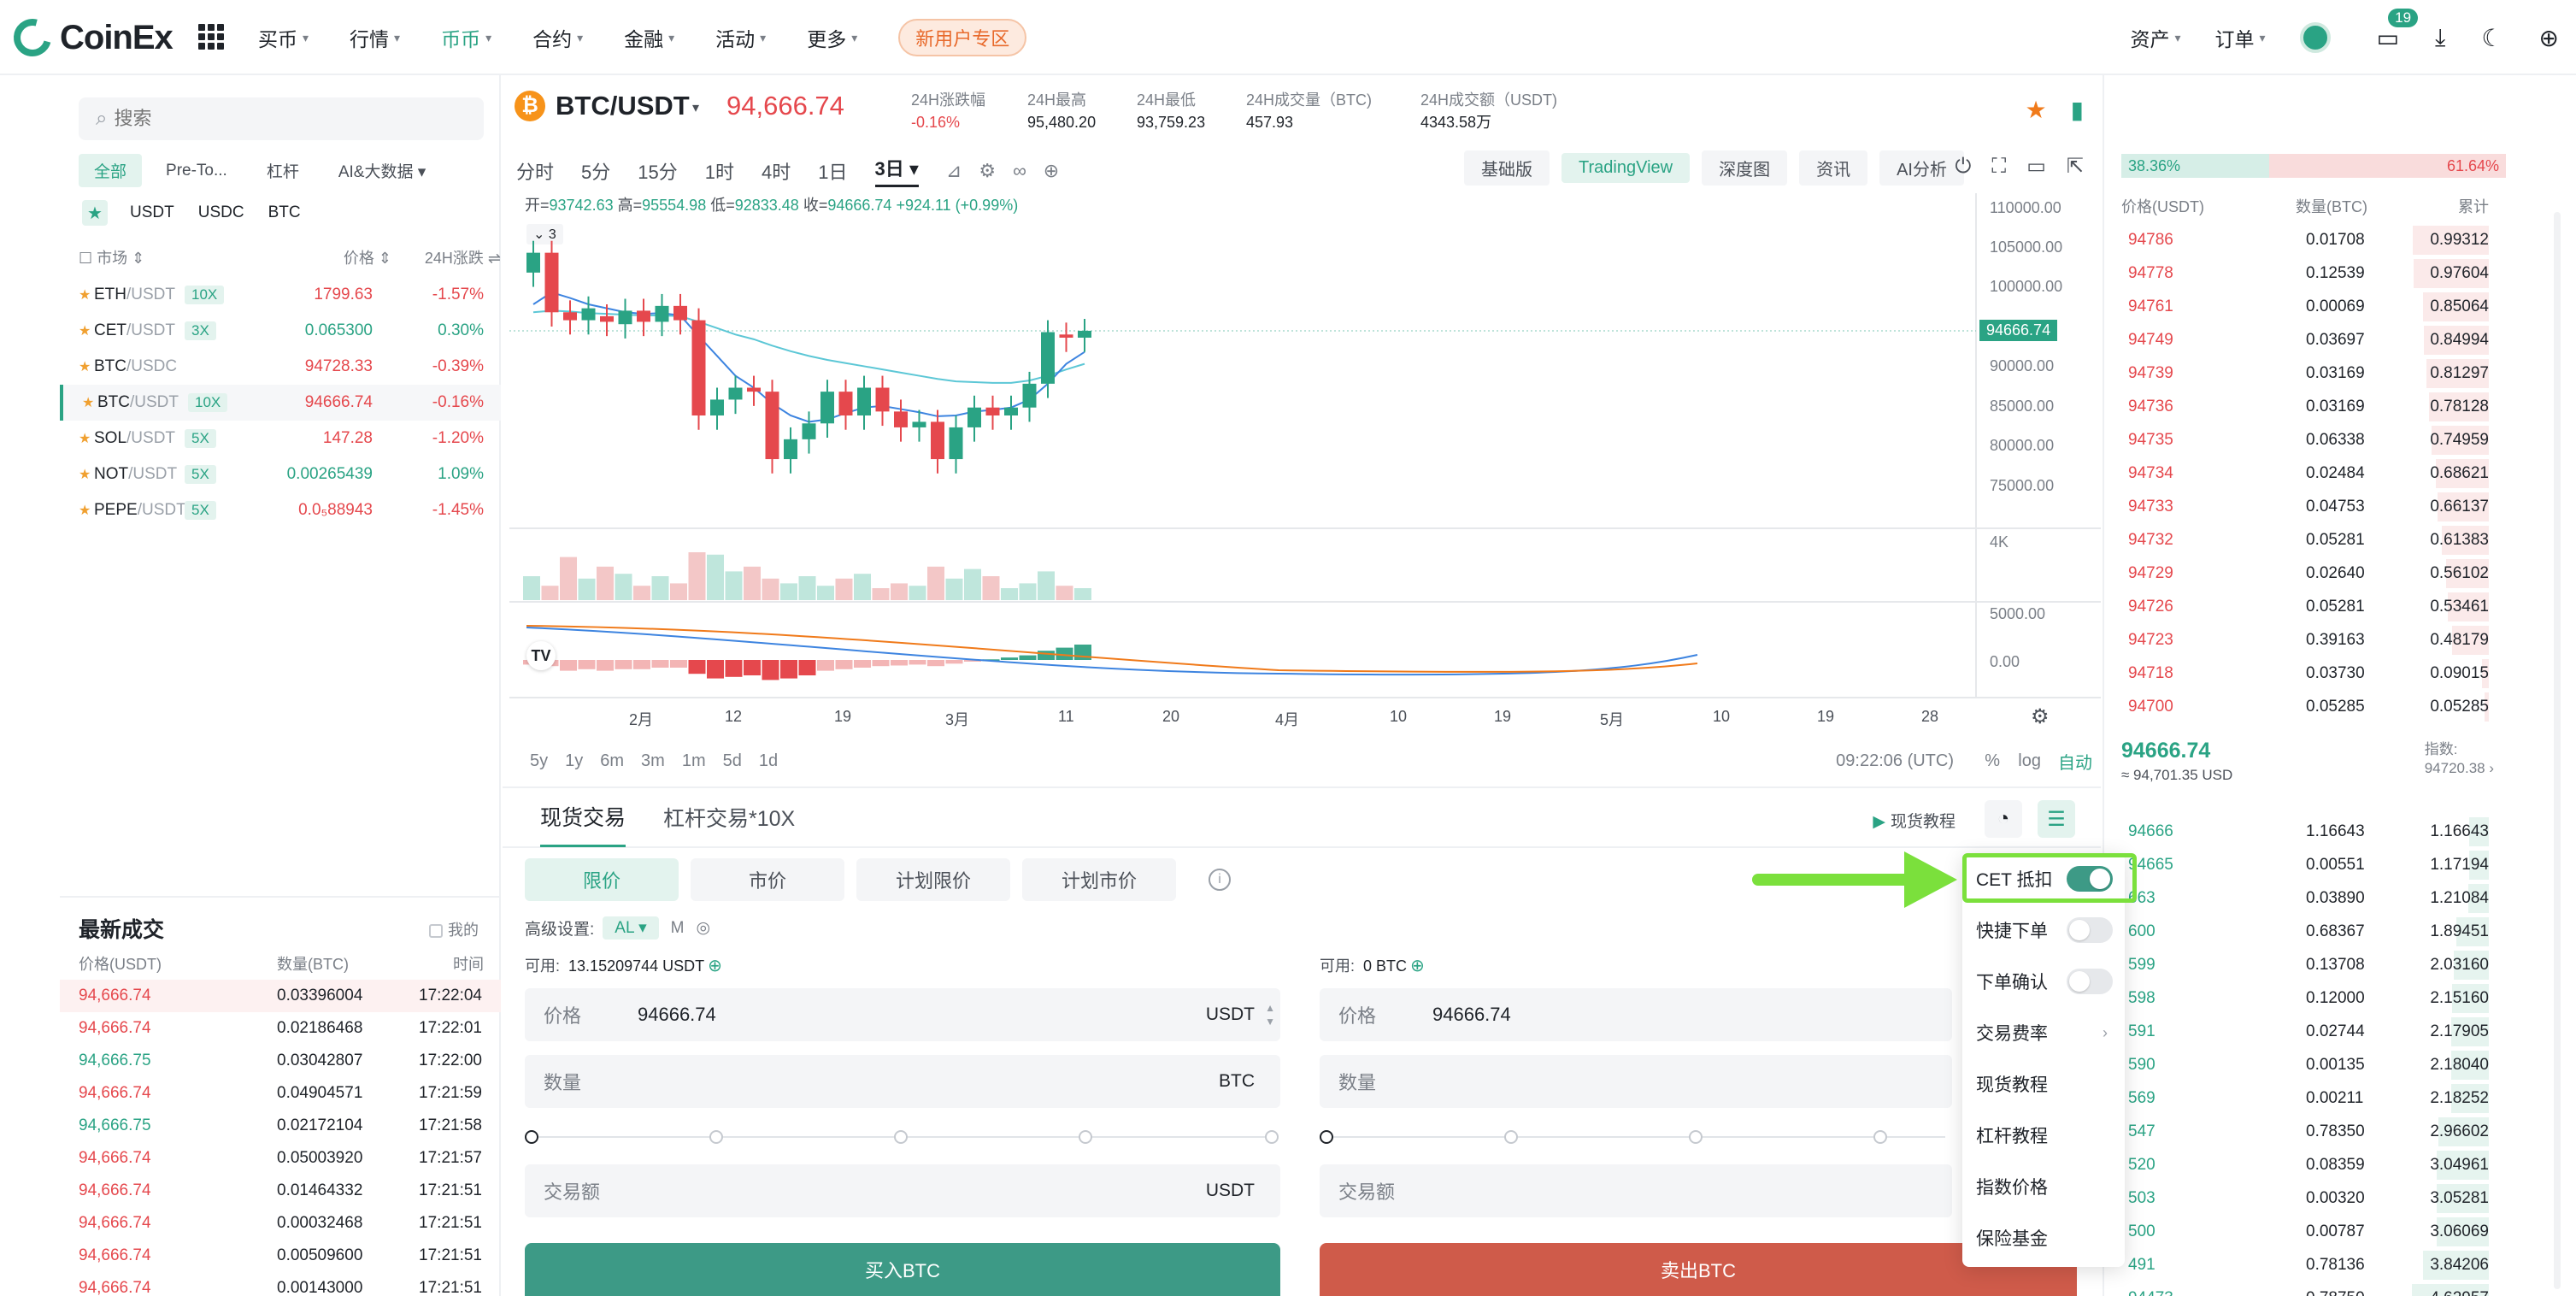 This screenshot has height=1296, width=2576. What do you see at coordinates (284, 212) in the screenshot?
I see `quote-tab-btc: BTC` at bounding box center [284, 212].